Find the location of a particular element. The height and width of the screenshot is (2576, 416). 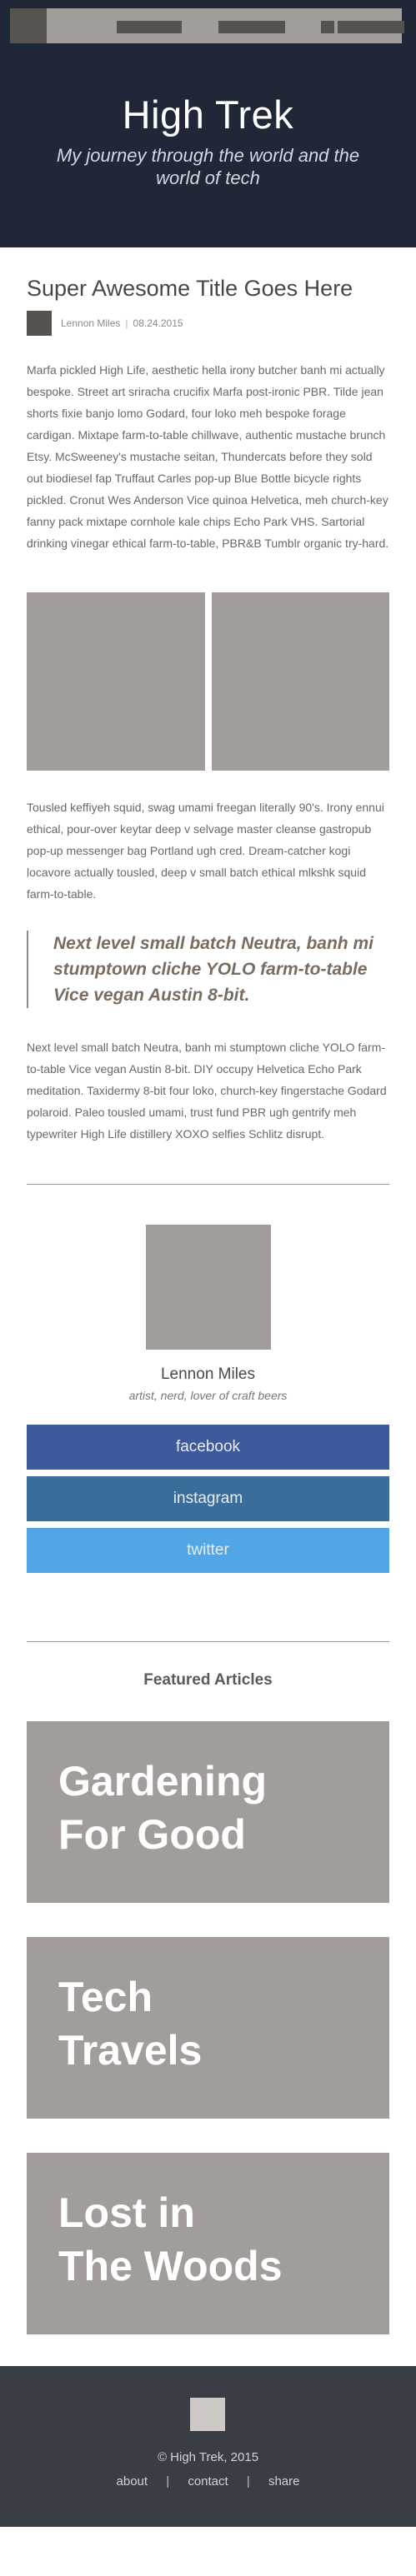

footer-link-contact: contact is located at coordinates (208, 2481).